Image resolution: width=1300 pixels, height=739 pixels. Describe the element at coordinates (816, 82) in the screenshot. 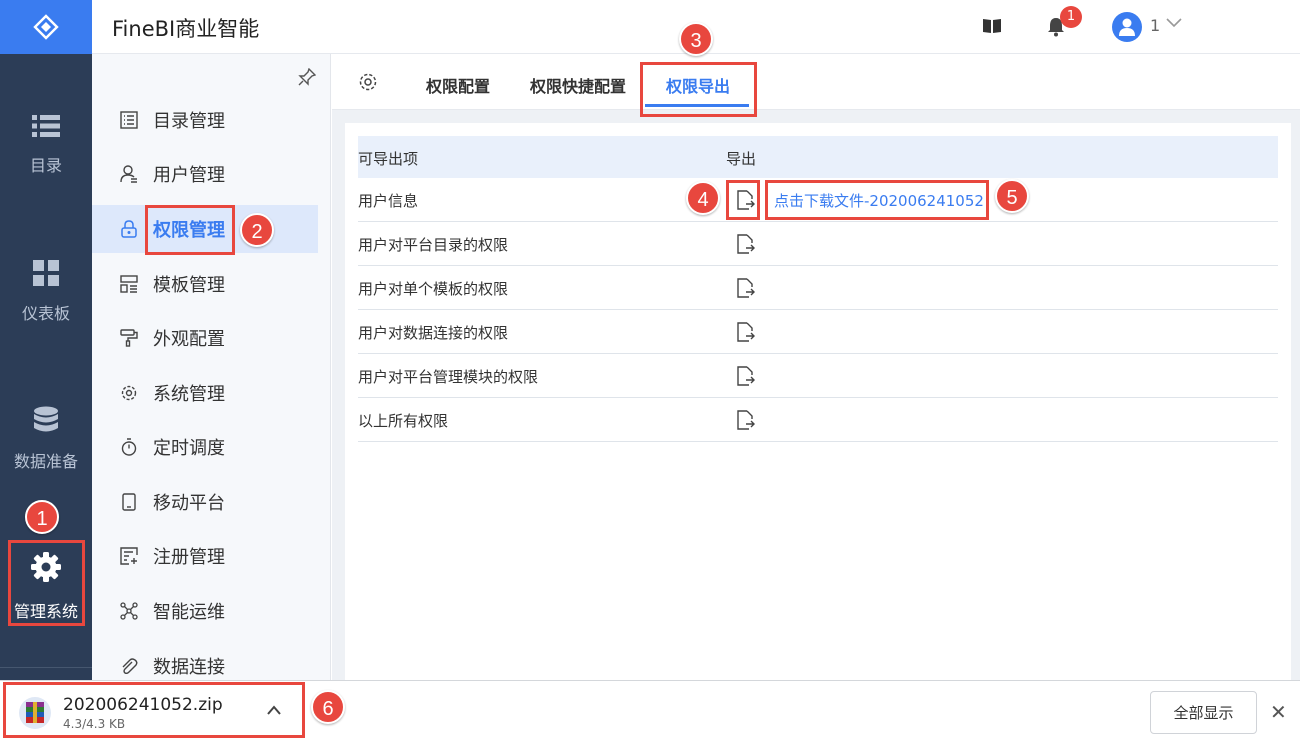

I see `tab-bar: 权限配置 权限快捷配置 权限导出` at that location.